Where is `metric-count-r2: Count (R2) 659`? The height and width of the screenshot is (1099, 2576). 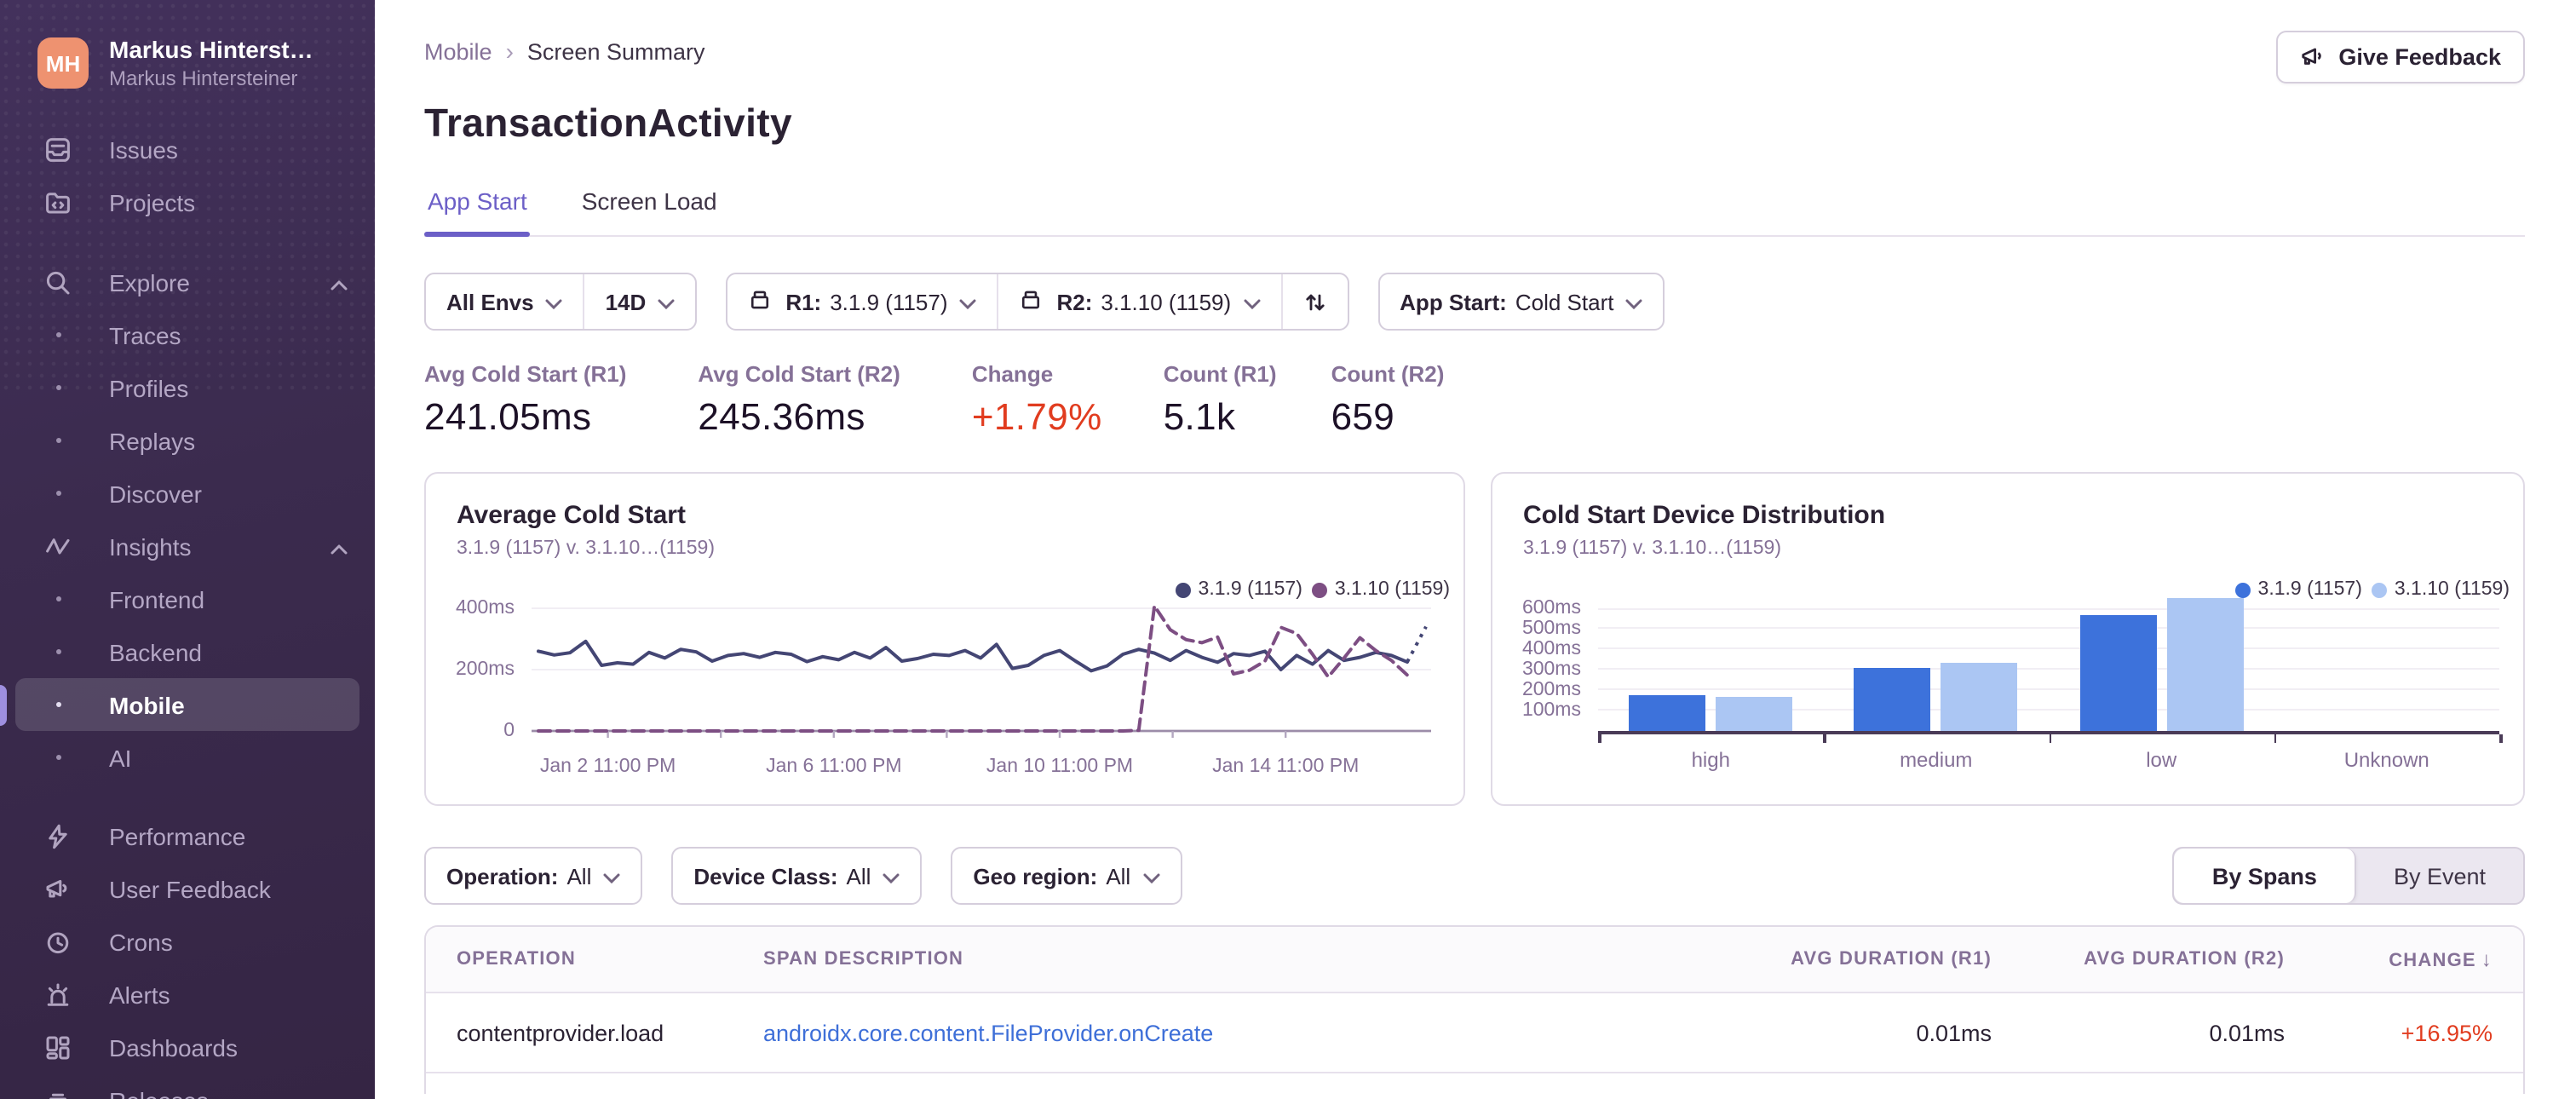 metric-count-r2: Count (R2) 659 is located at coordinates (1388, 399).